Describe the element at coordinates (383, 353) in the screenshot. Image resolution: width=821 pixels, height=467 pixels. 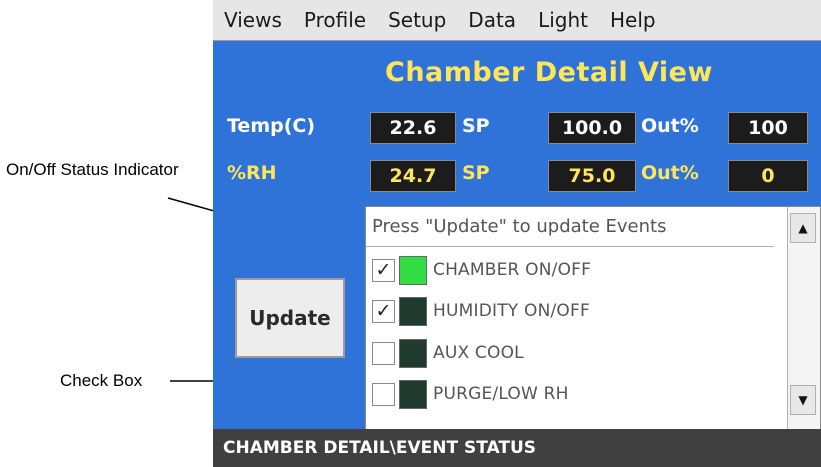
I see `event-checkbox-aux-cool` at that location.